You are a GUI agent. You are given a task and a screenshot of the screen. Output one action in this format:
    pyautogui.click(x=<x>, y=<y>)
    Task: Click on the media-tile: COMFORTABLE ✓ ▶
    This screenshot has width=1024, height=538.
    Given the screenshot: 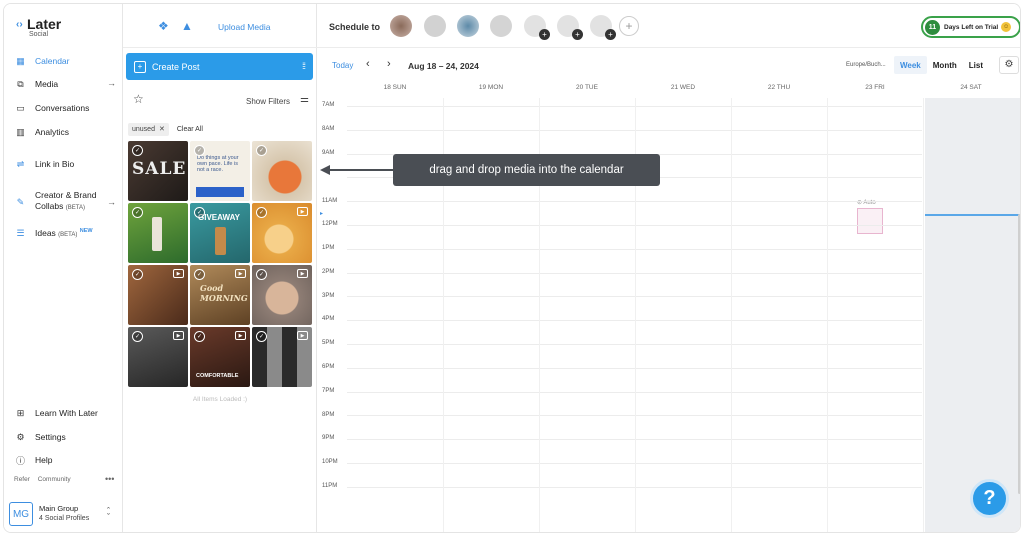 What is the action you would take?
    pyautogui.click(x=220, y=357)
    